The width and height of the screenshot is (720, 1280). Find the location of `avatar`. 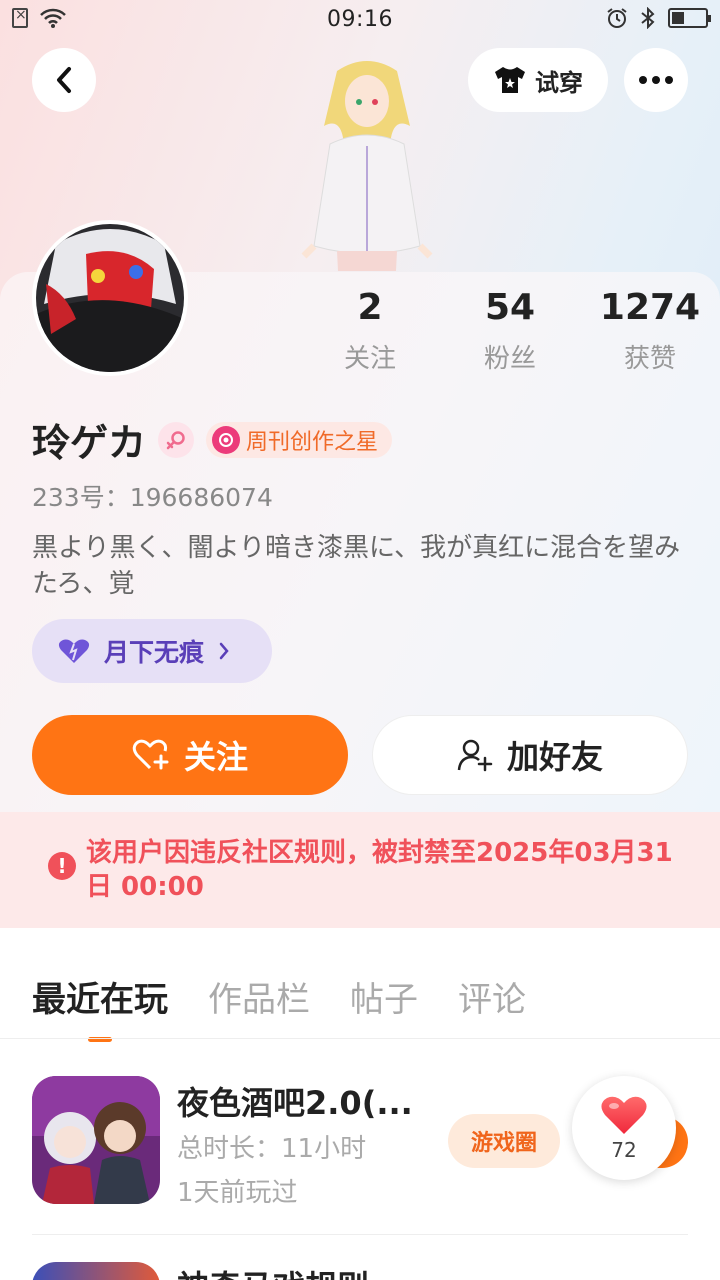

avatar is located at coordinates (110, 298).